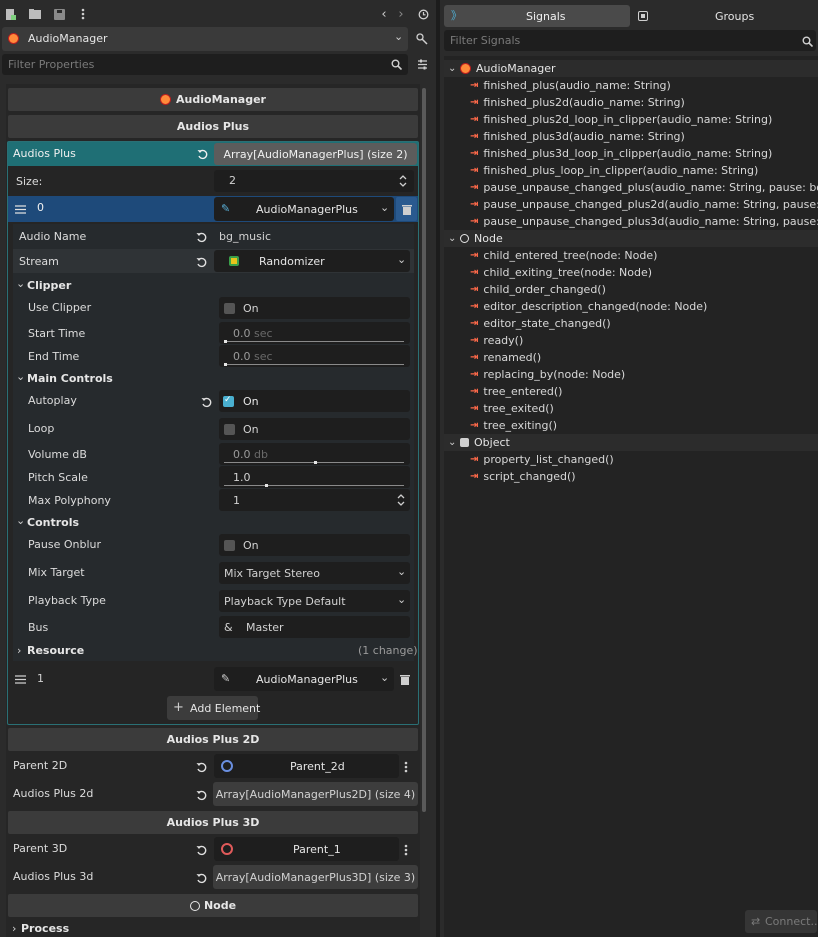  What do you see at coordinates (630, 40) in the screenshot?
I see `filter-signals-input: Filter Signals` at bounding box center [630, 40].